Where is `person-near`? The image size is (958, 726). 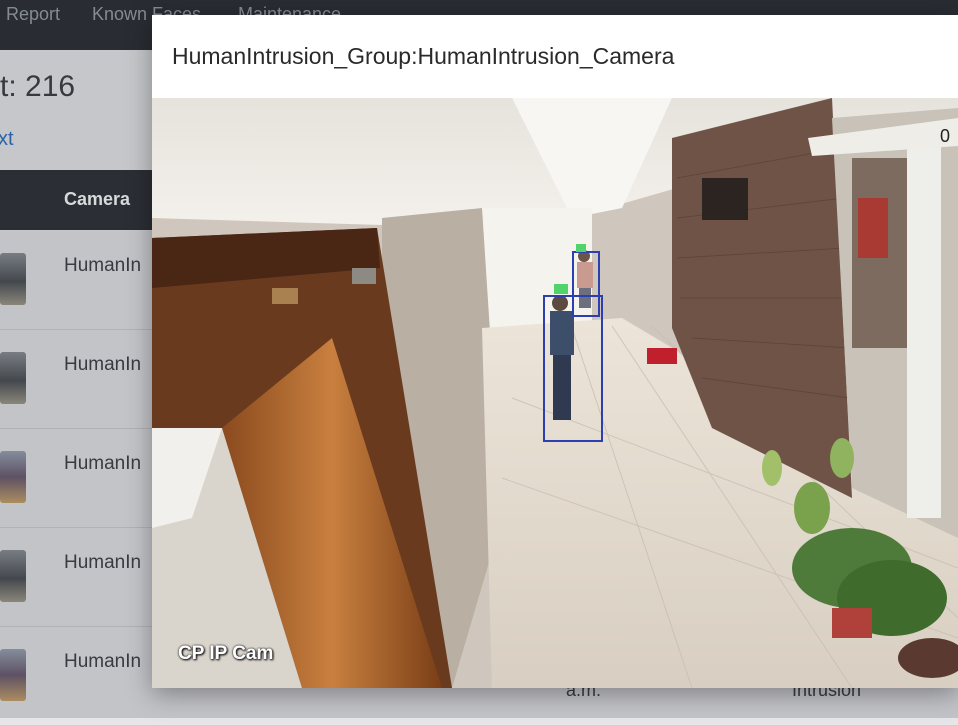 person-near is located at coordinates (562, 357).